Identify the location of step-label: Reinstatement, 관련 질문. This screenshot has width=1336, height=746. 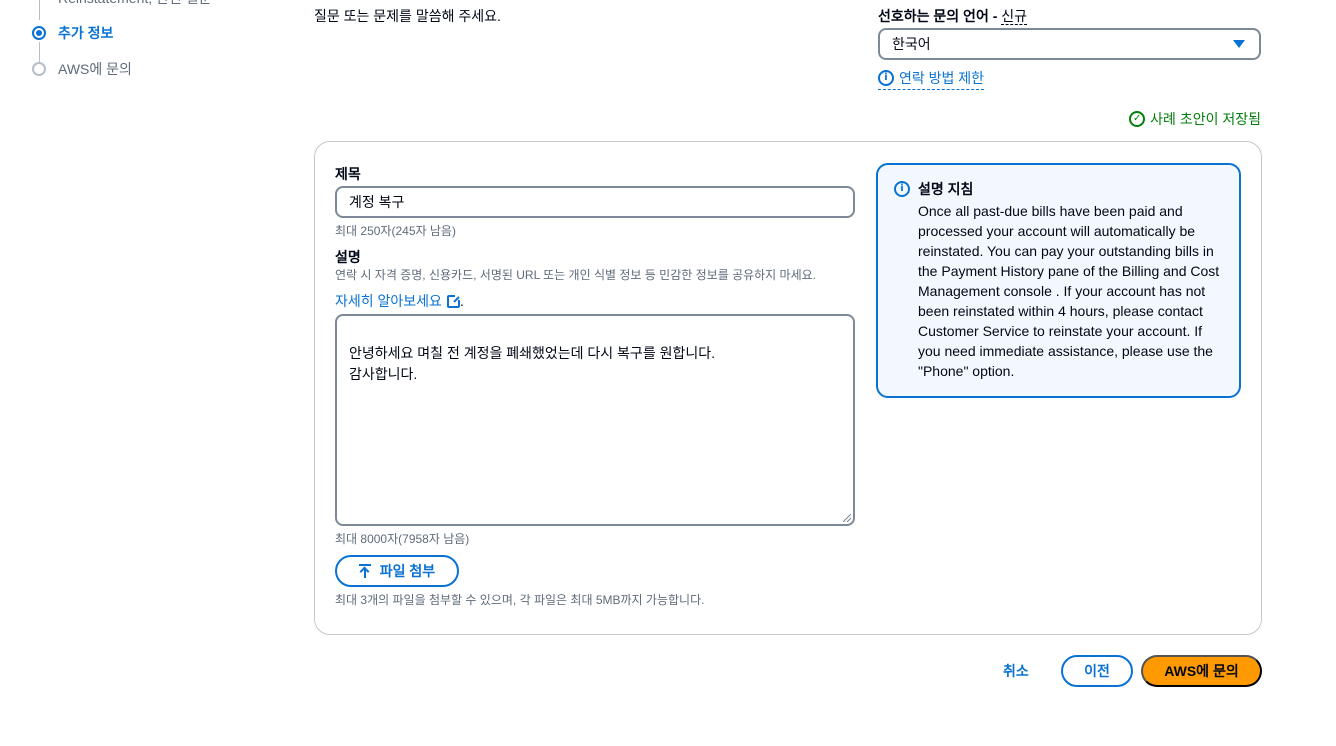
(134, 4).